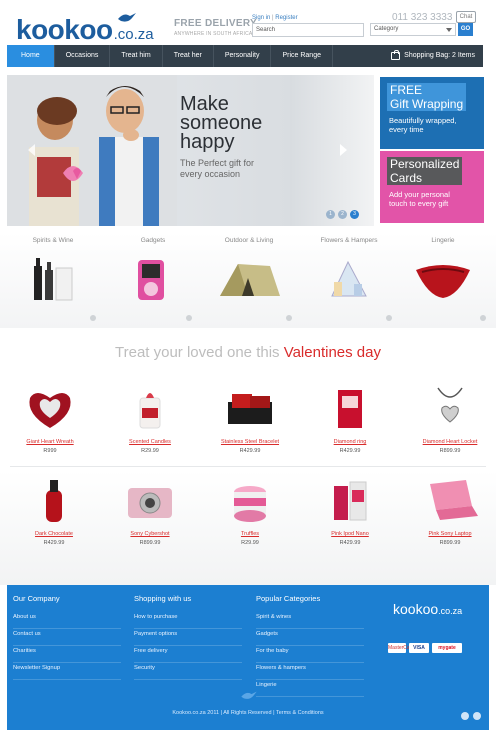  What do you see at coordinates (332, 352) in the screenshot?
I see `valentines-heading-highlight: Valentines day` at bounding box center [332, 352].